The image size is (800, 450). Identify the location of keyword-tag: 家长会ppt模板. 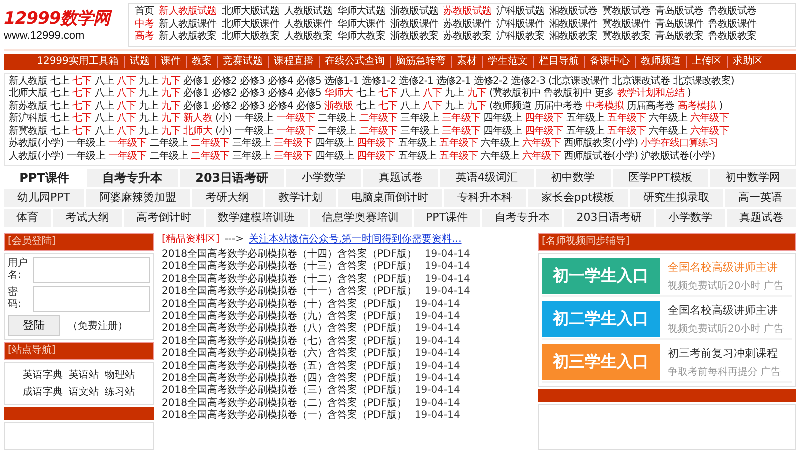
(578, 198).